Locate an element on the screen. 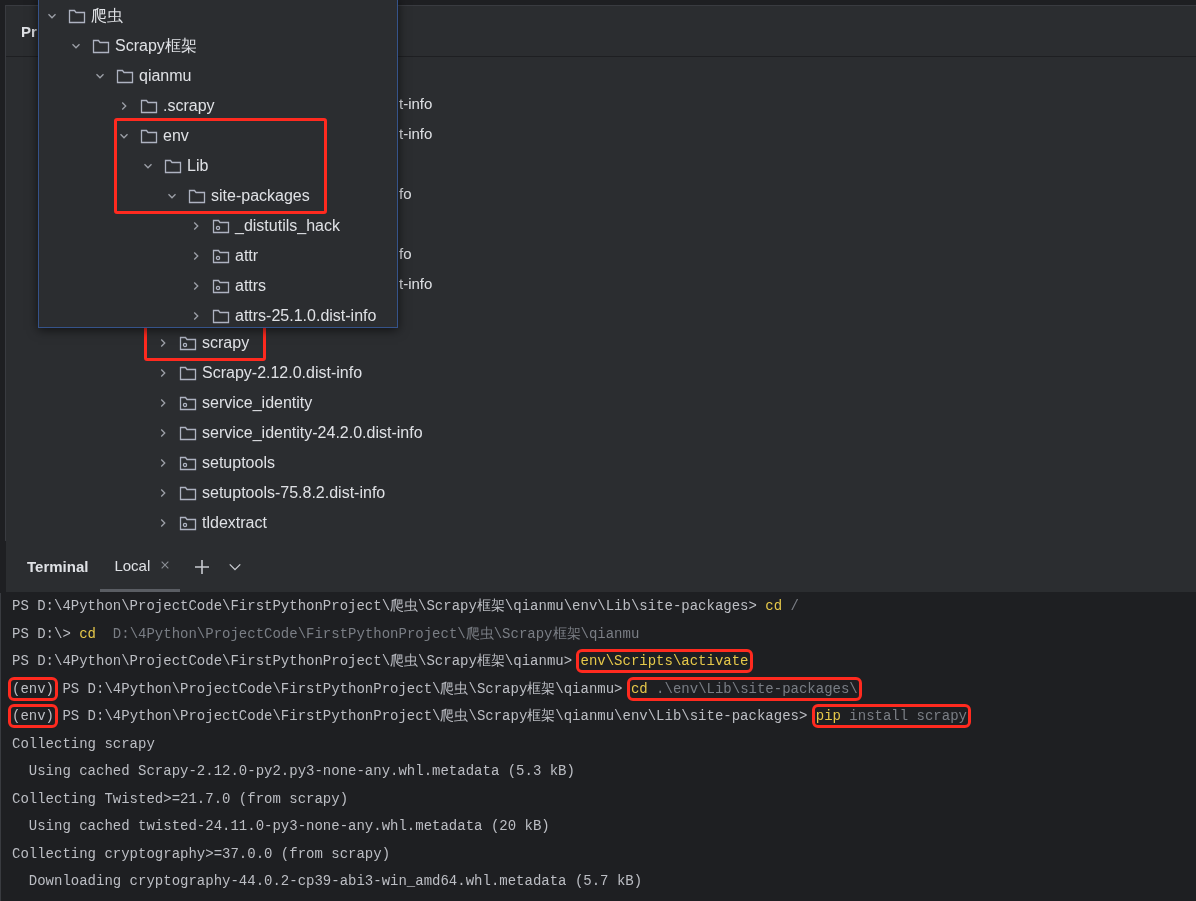 This screenshot has height=901, width=1196. terminal-text: Collecting Twisted>=21.7.0 (from scrapy) is located at coordinates (180, 798).